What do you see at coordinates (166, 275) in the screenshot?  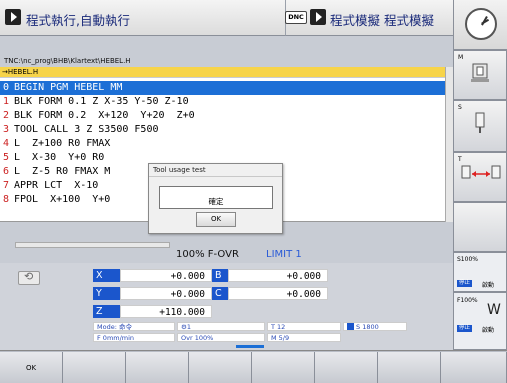 I see `axis-x-value: +0.000` at bounding box center [166, 275].